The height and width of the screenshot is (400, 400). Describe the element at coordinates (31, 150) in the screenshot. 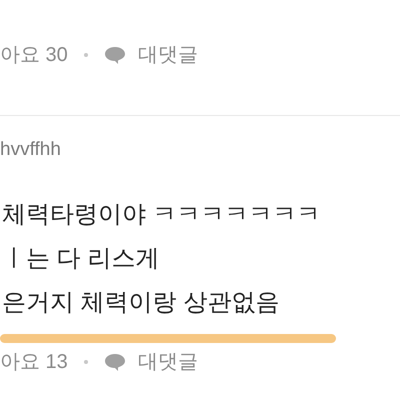

I see `username: hvvffhh` at that location.